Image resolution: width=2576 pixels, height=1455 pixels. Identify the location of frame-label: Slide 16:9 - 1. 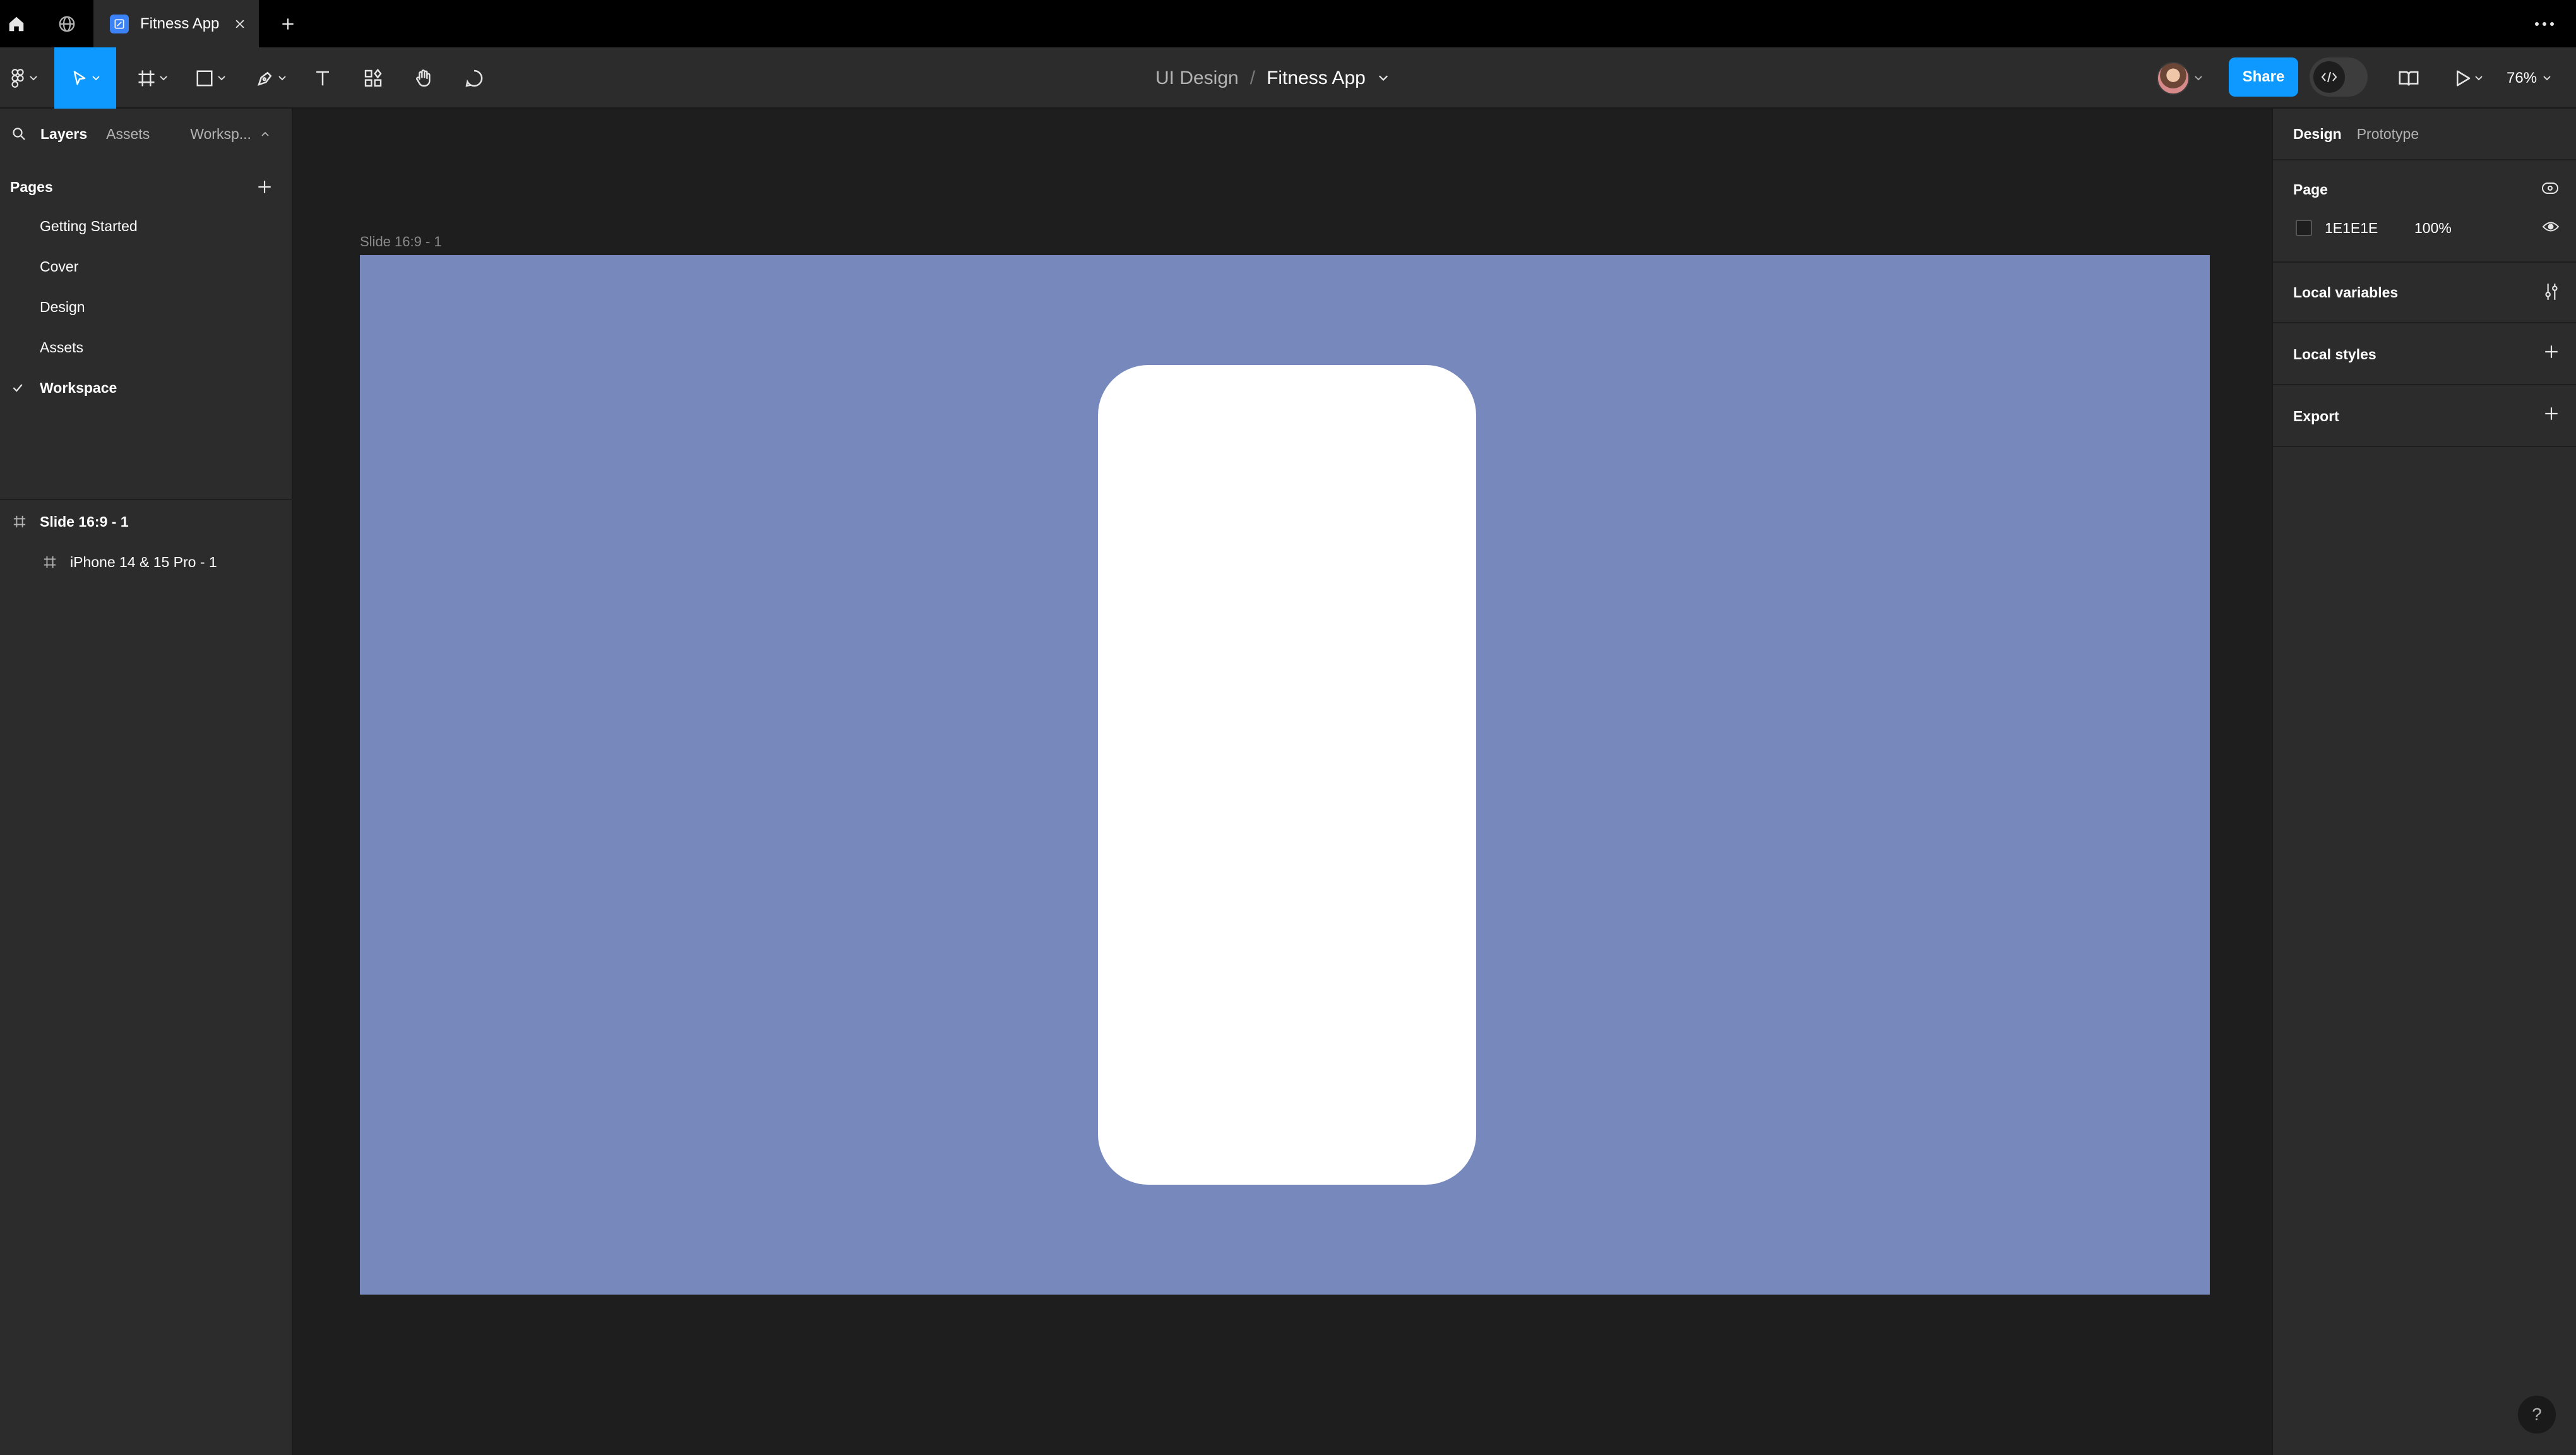
(401, 242).